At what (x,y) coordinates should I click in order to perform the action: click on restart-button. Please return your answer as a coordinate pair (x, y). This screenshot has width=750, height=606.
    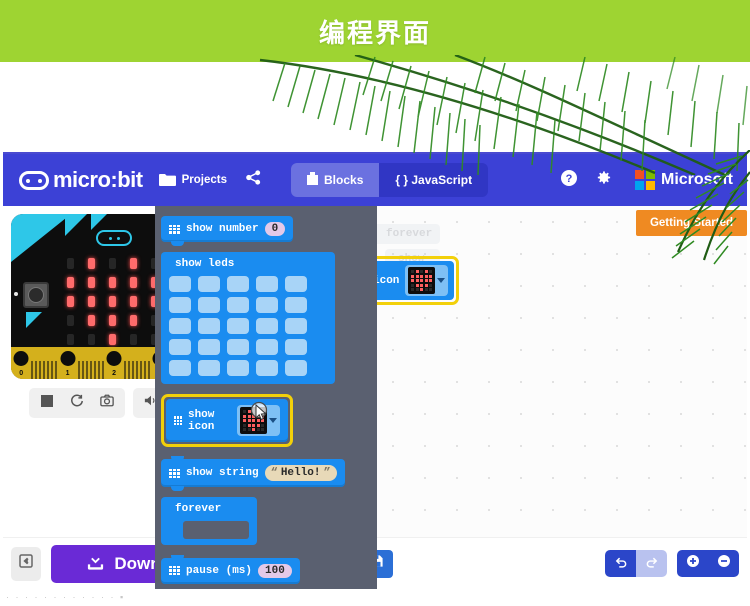
    Looking at the image, I should click on (77, 403).